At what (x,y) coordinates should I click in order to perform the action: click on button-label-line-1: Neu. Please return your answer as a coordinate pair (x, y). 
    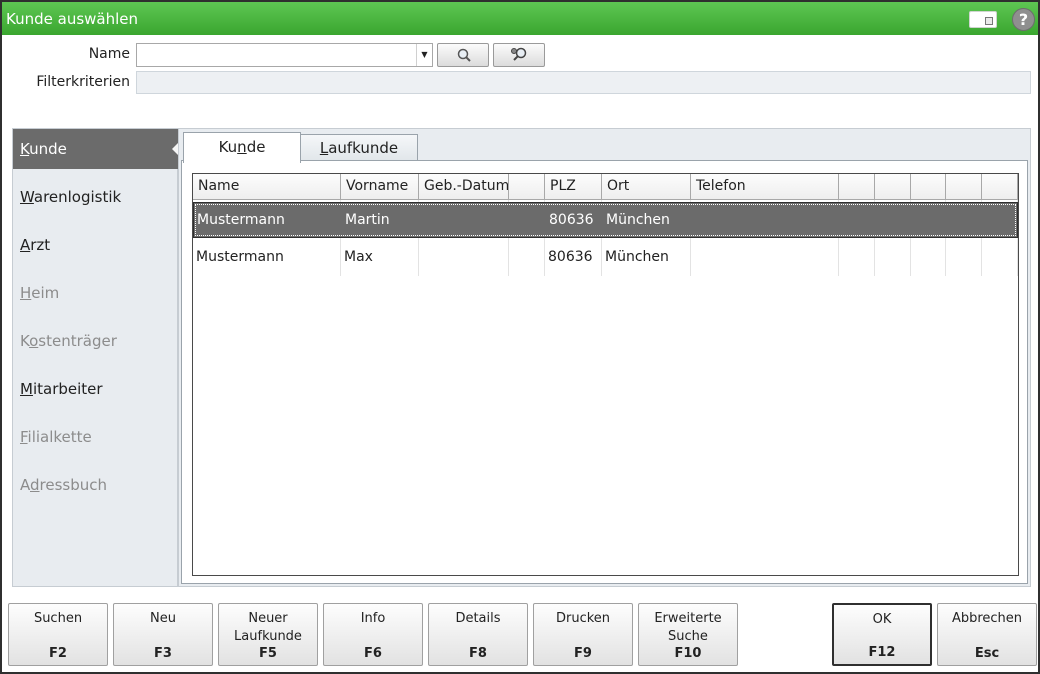
    Looking at the image, I should click on (163, 618).